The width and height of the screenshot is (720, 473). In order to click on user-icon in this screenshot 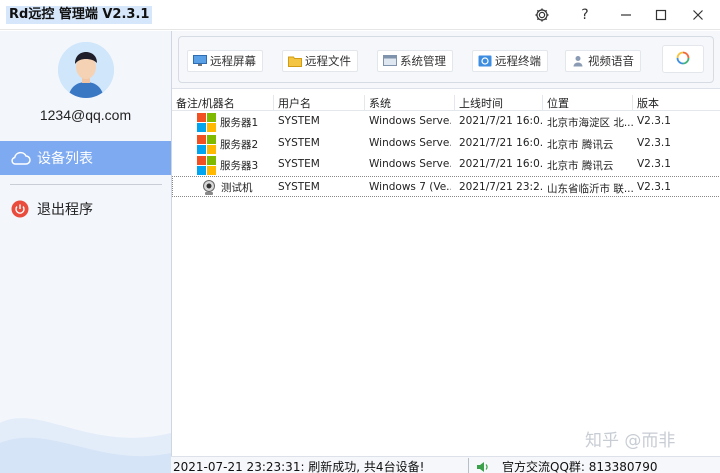, I will do `click(578, 61)`.